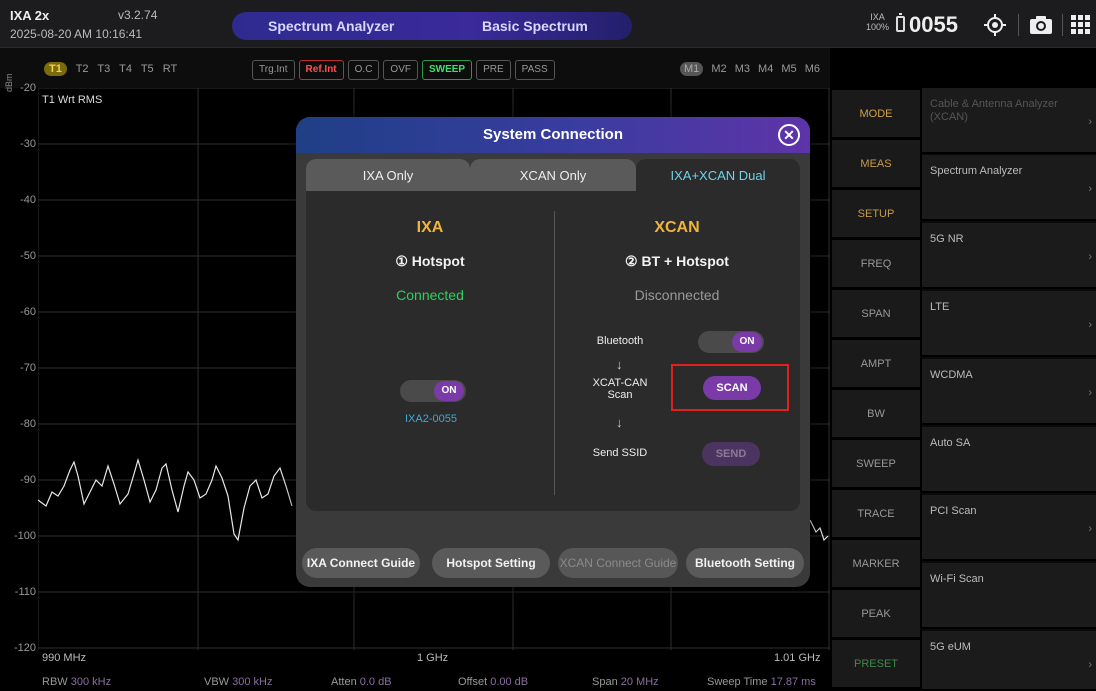 This screenshot has height=691, width=1096. I want to click on send-ssid-label: Send SSID, so click(620, 453).